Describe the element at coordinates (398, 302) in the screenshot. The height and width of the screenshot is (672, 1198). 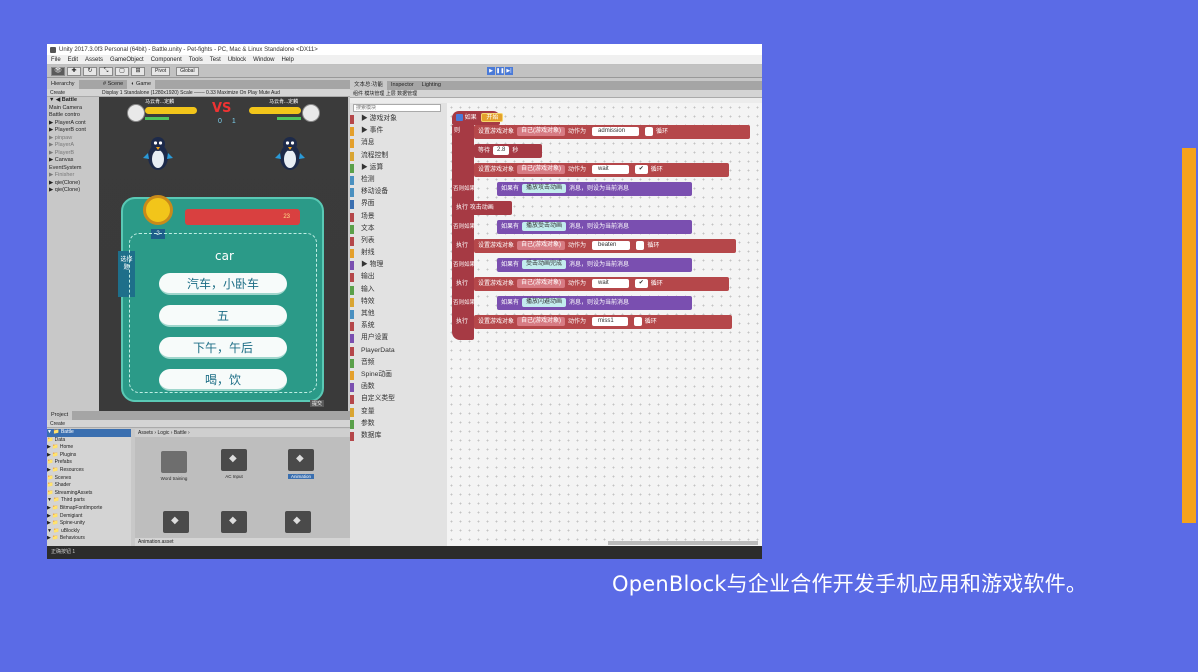
I see `block-category-item: 特效` at that location.